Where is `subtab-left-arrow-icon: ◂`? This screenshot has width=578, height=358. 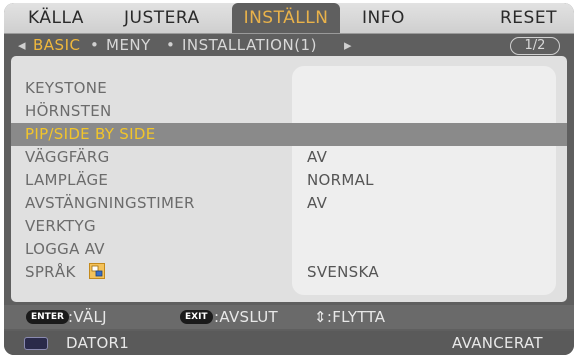
subtab-left-arrow-icon: ◂ is located at coordinates (22, 45).